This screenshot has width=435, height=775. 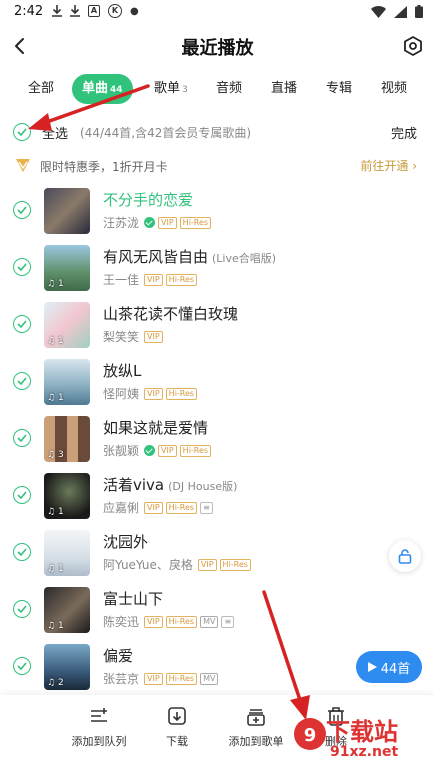 I want to click on settings-hexagon-icon, so click(x=413, y=46).